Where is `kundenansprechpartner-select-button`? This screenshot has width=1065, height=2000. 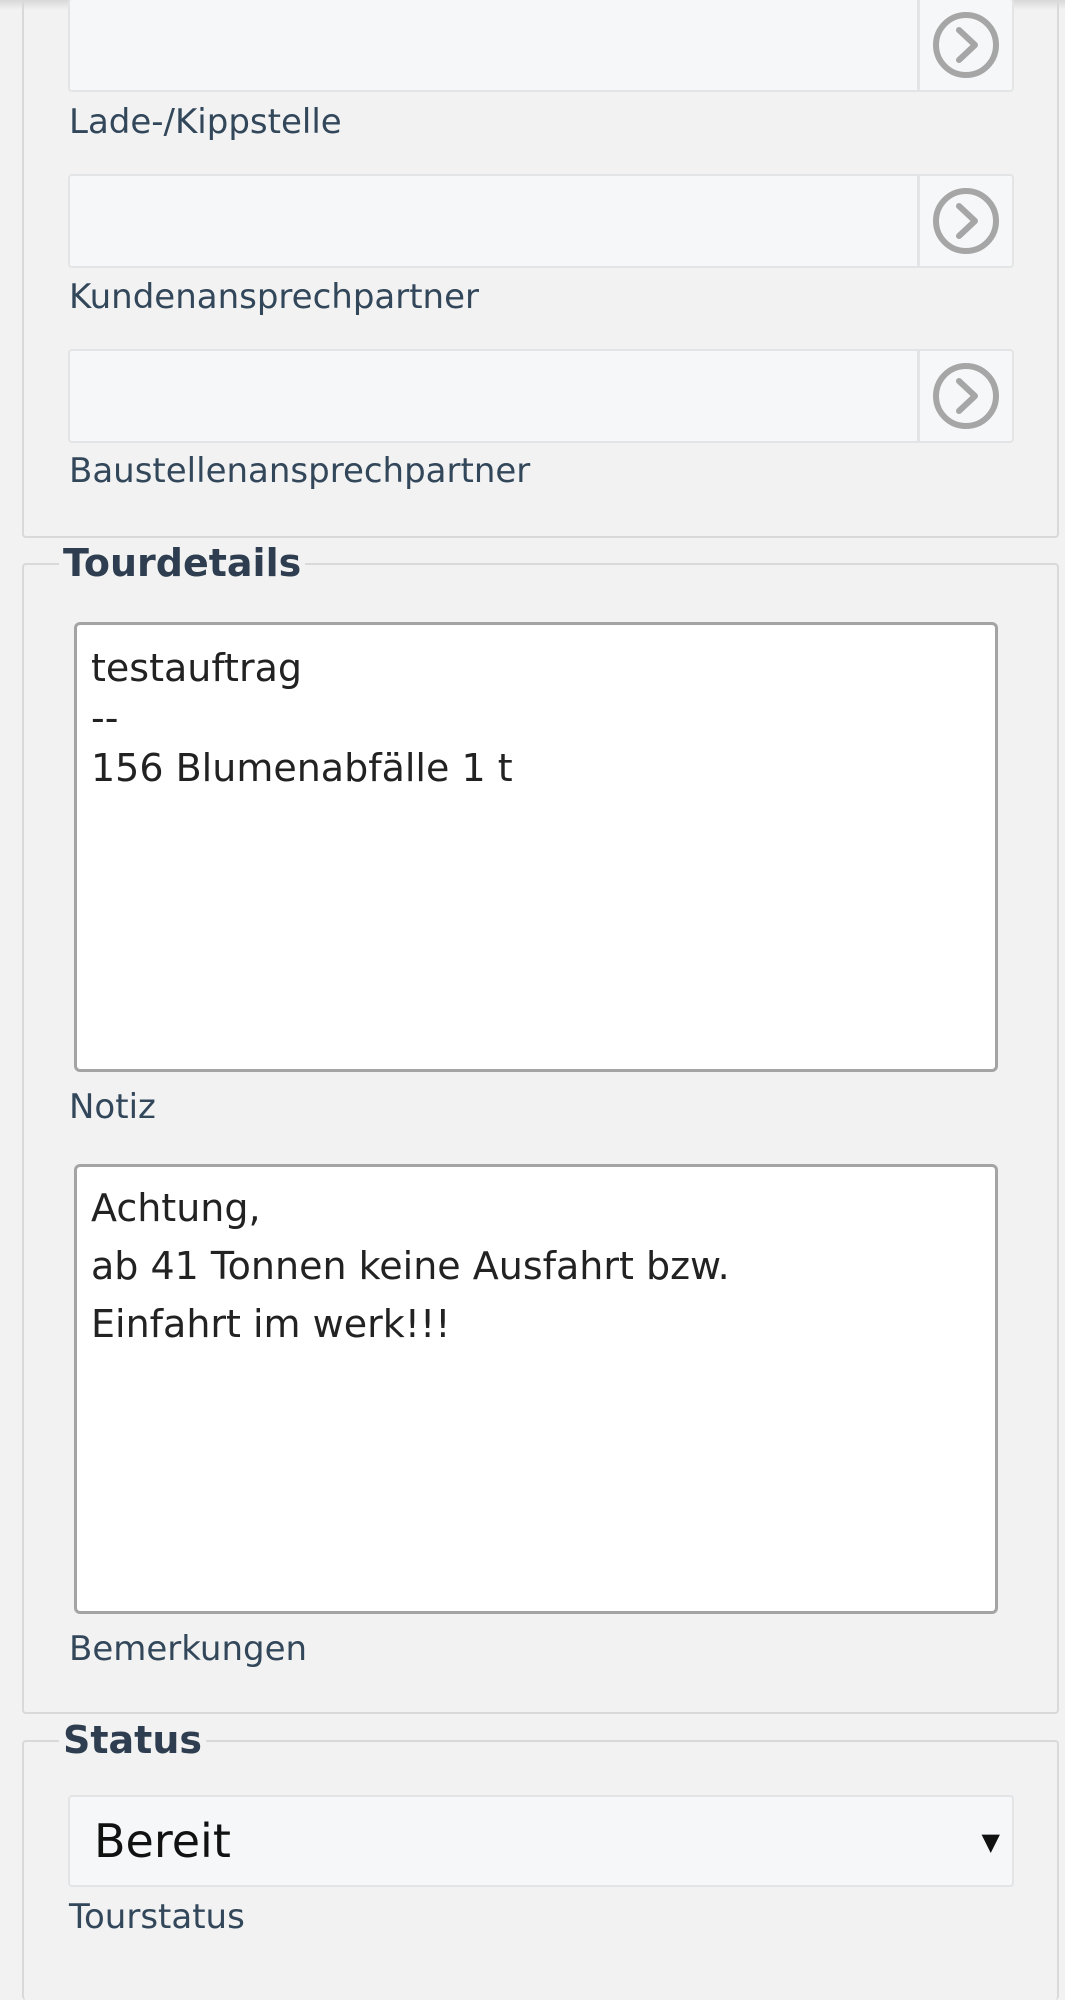 kundenansprechpartner-select-button is located at coordinates (964, 221).